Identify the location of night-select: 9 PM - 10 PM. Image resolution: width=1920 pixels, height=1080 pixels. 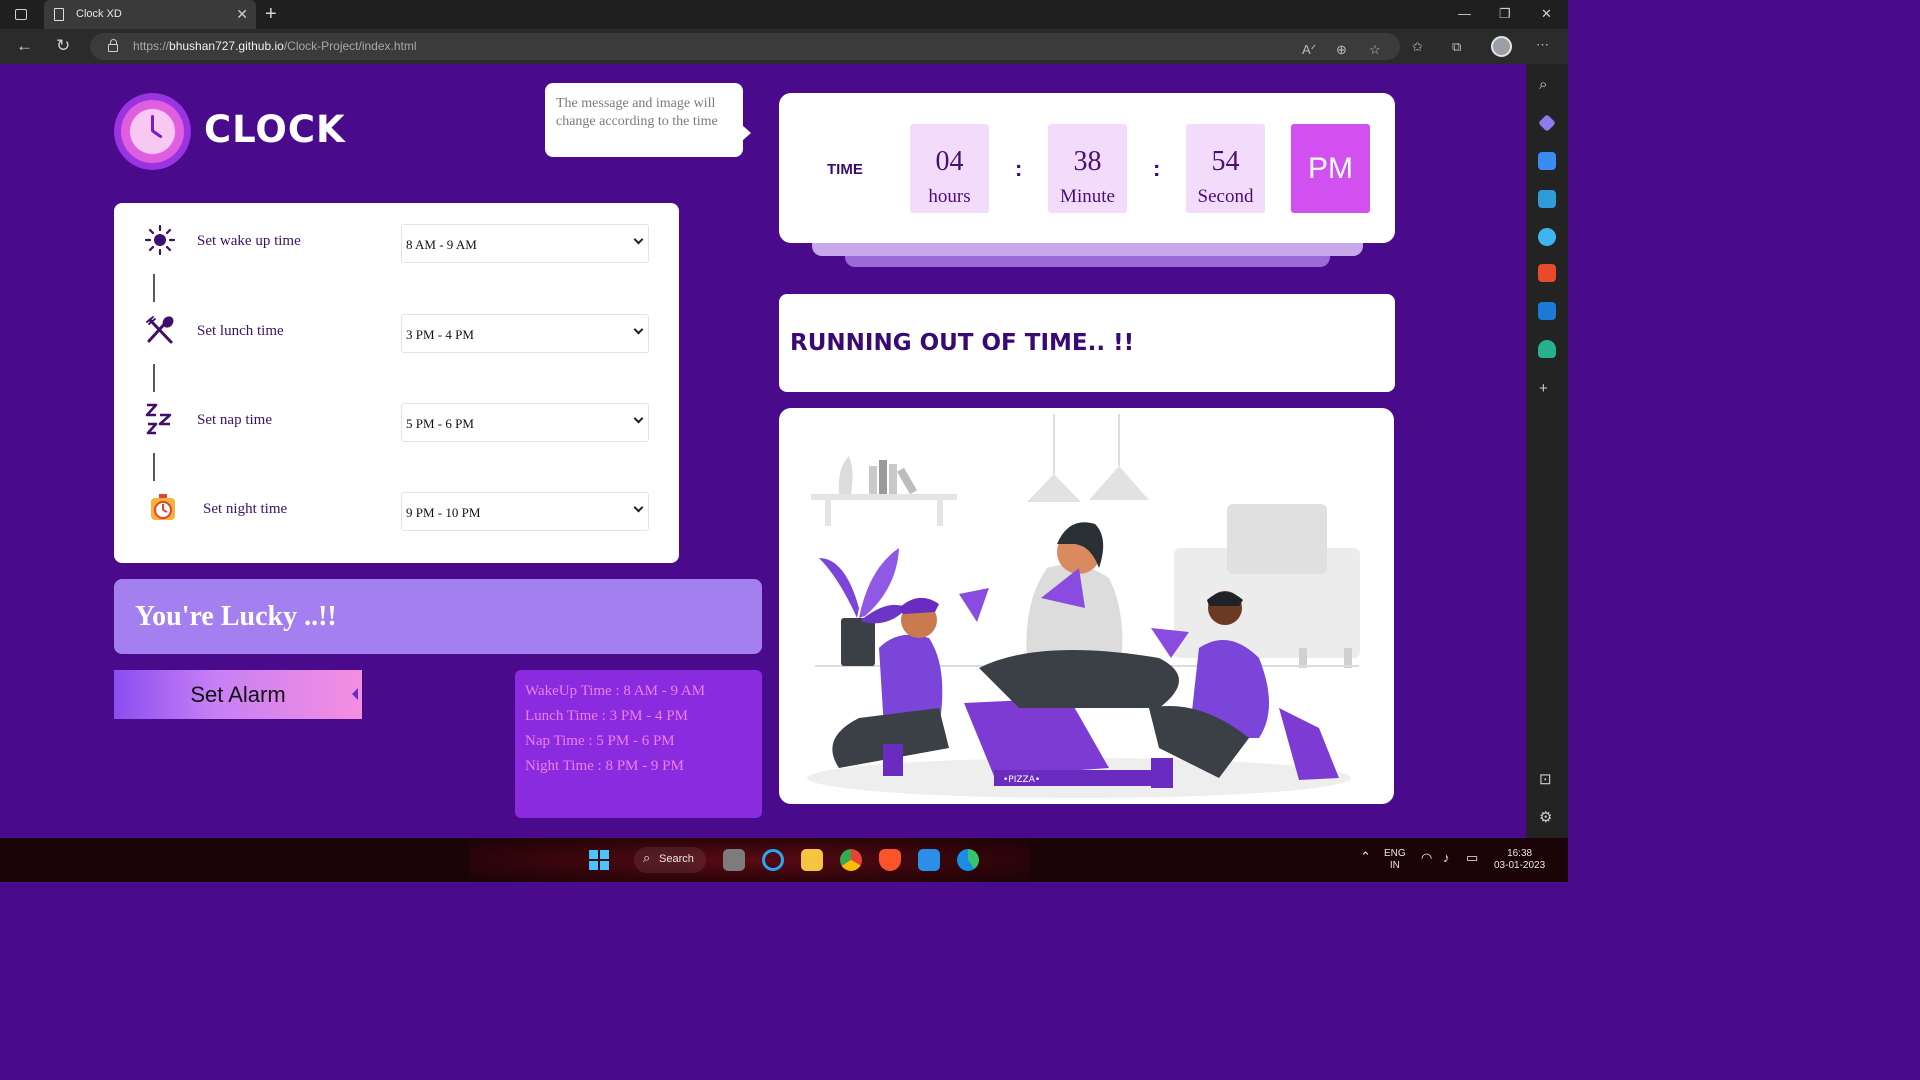
(525, 511).